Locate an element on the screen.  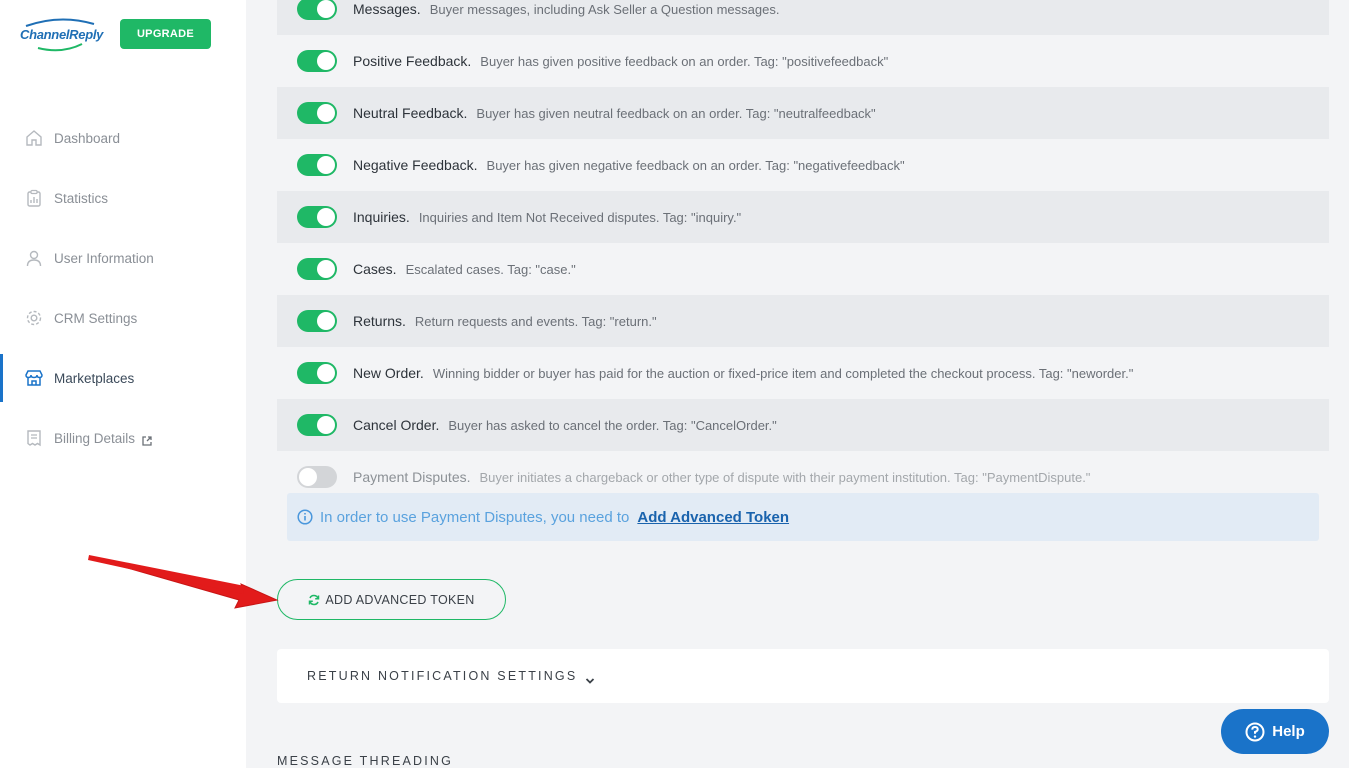
sidebar-item-statistics: Statistics is located at coordinates (123, 198).